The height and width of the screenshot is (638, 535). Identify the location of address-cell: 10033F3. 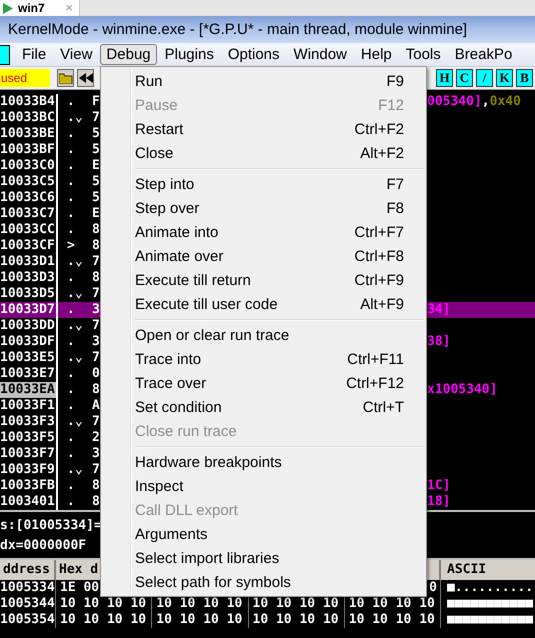
(29, 422).